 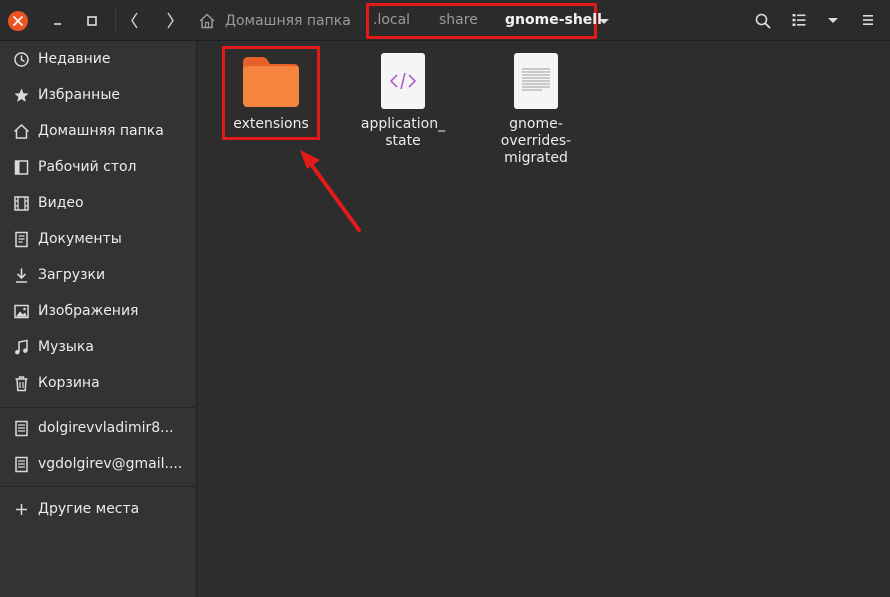 I want to click on sidebar-item-desktop: Рабочий стол, so click(x=98, y=167).